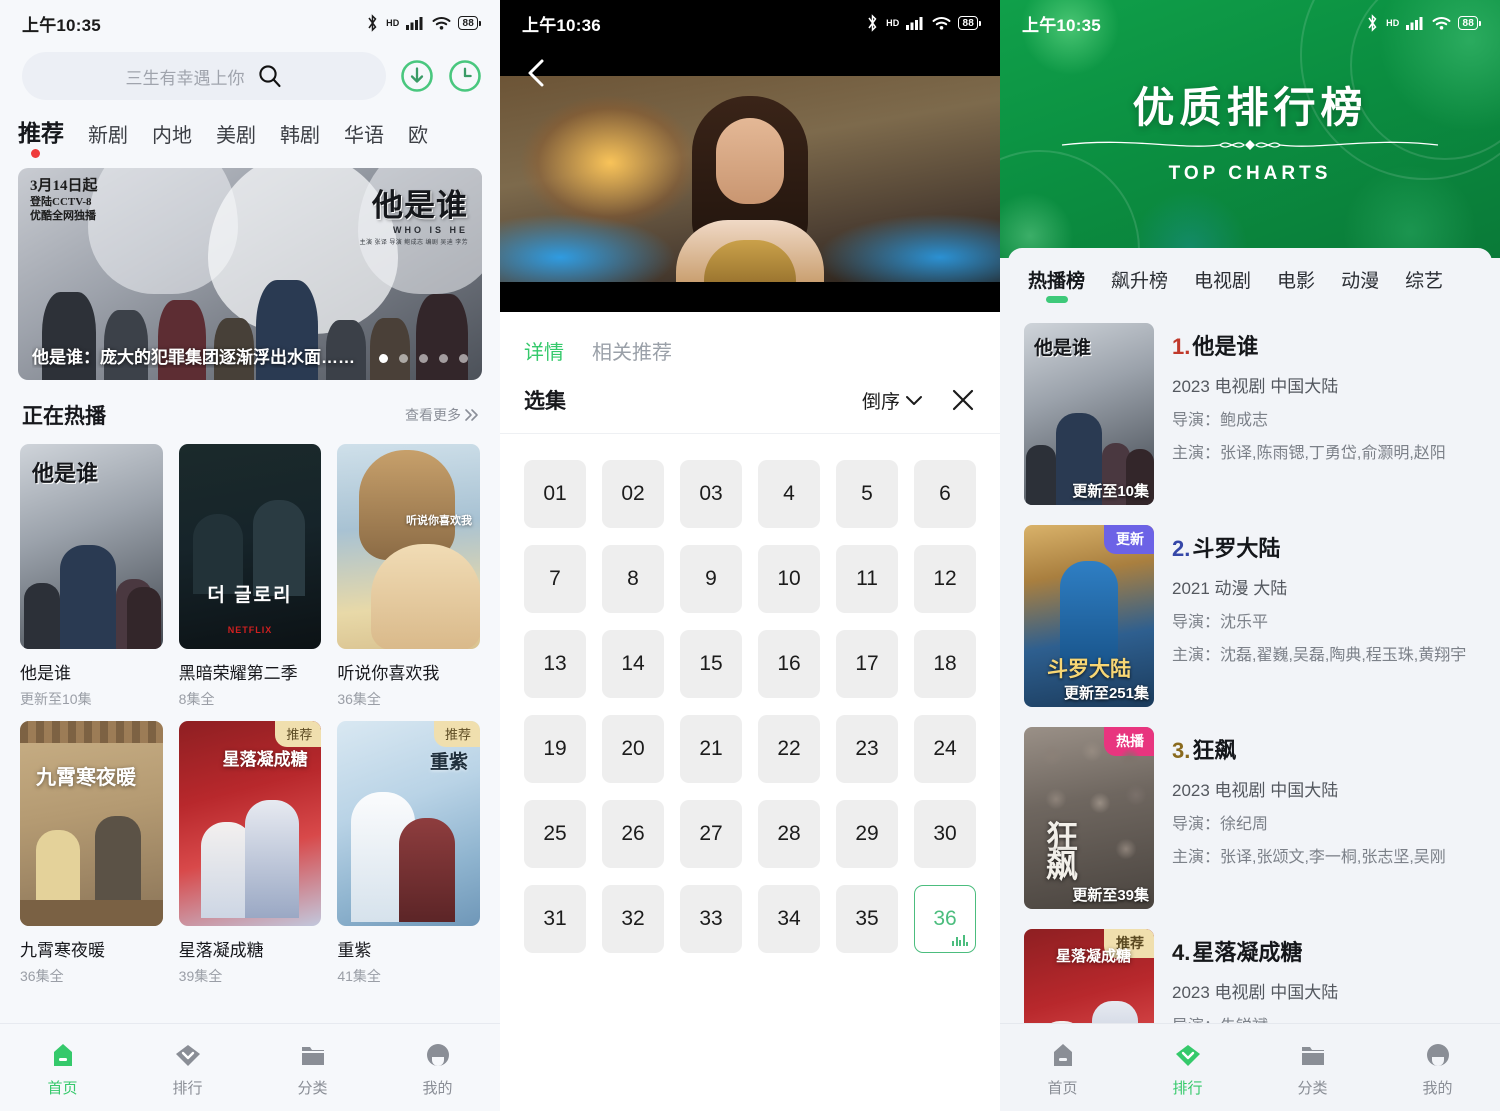 The width and height of the screenshot is (1500, 1111). What do you see at coordinates (945, 834) in the screenshot?
I see `episode-cell-30: 30` at bounding box center [945, 834].